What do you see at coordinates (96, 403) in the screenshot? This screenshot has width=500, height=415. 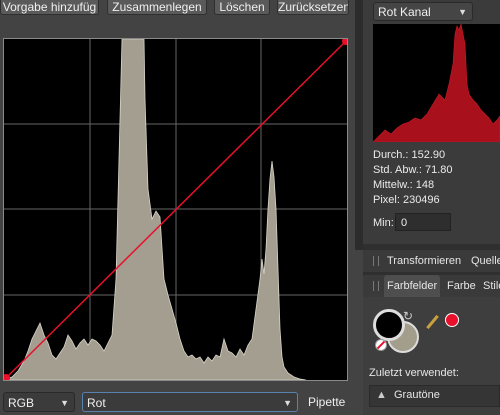 I see `channel-value: Rot` at bounding box center [96, 403].